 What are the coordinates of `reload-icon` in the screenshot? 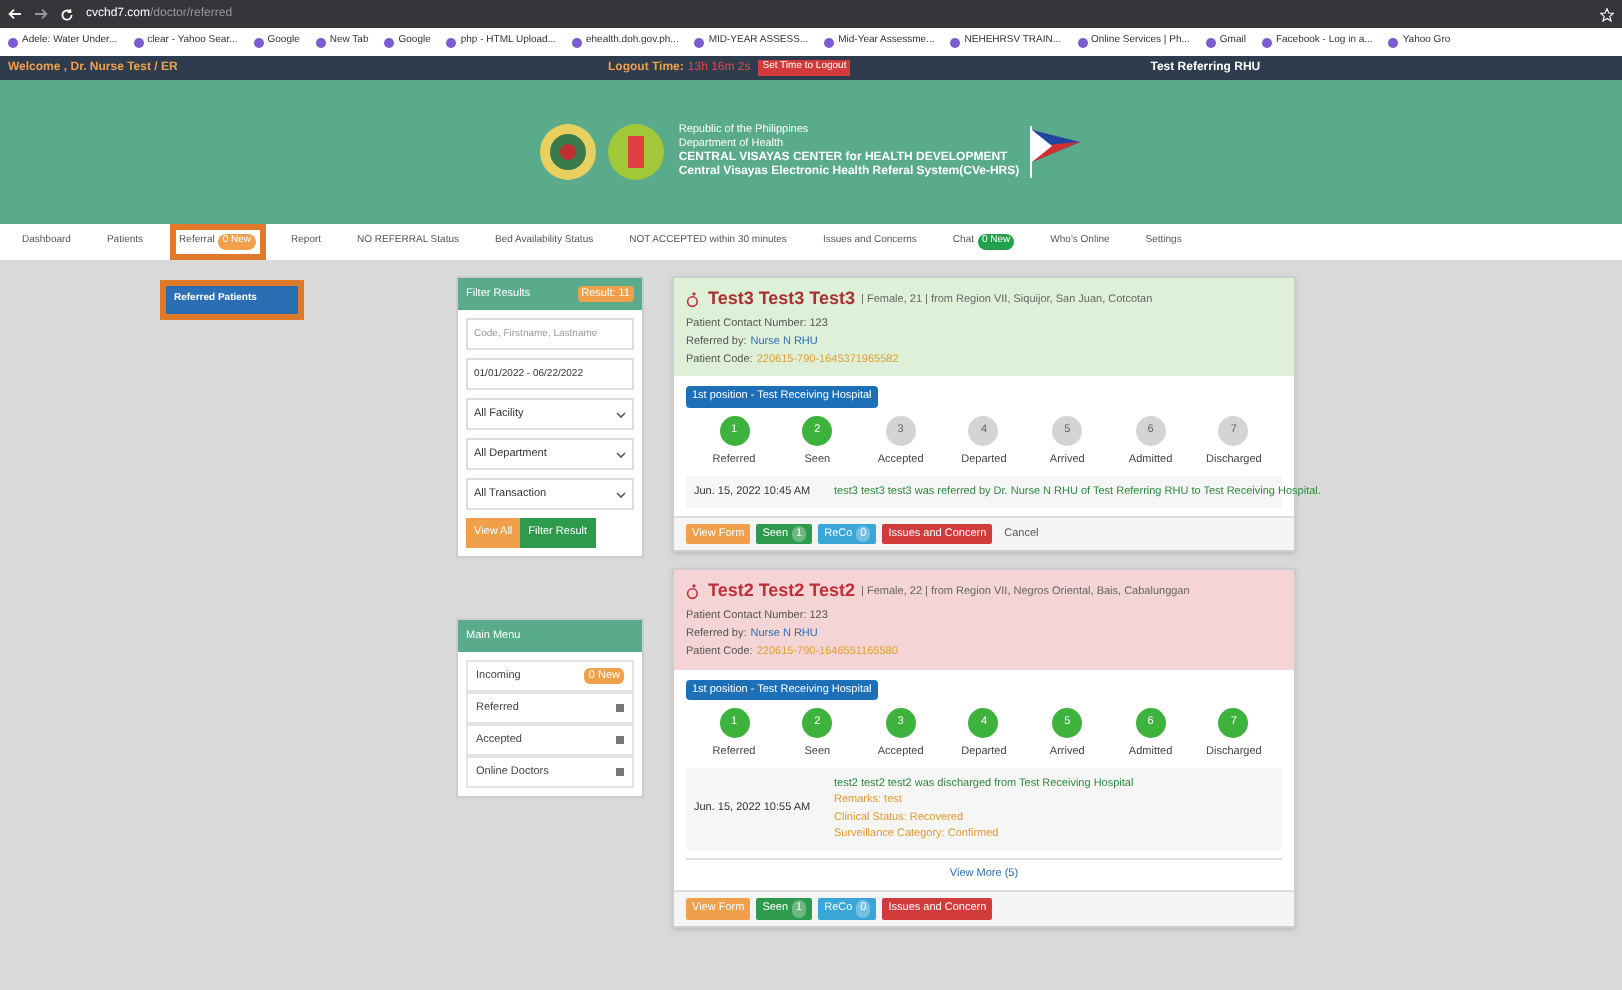 It's located at (67, 14).